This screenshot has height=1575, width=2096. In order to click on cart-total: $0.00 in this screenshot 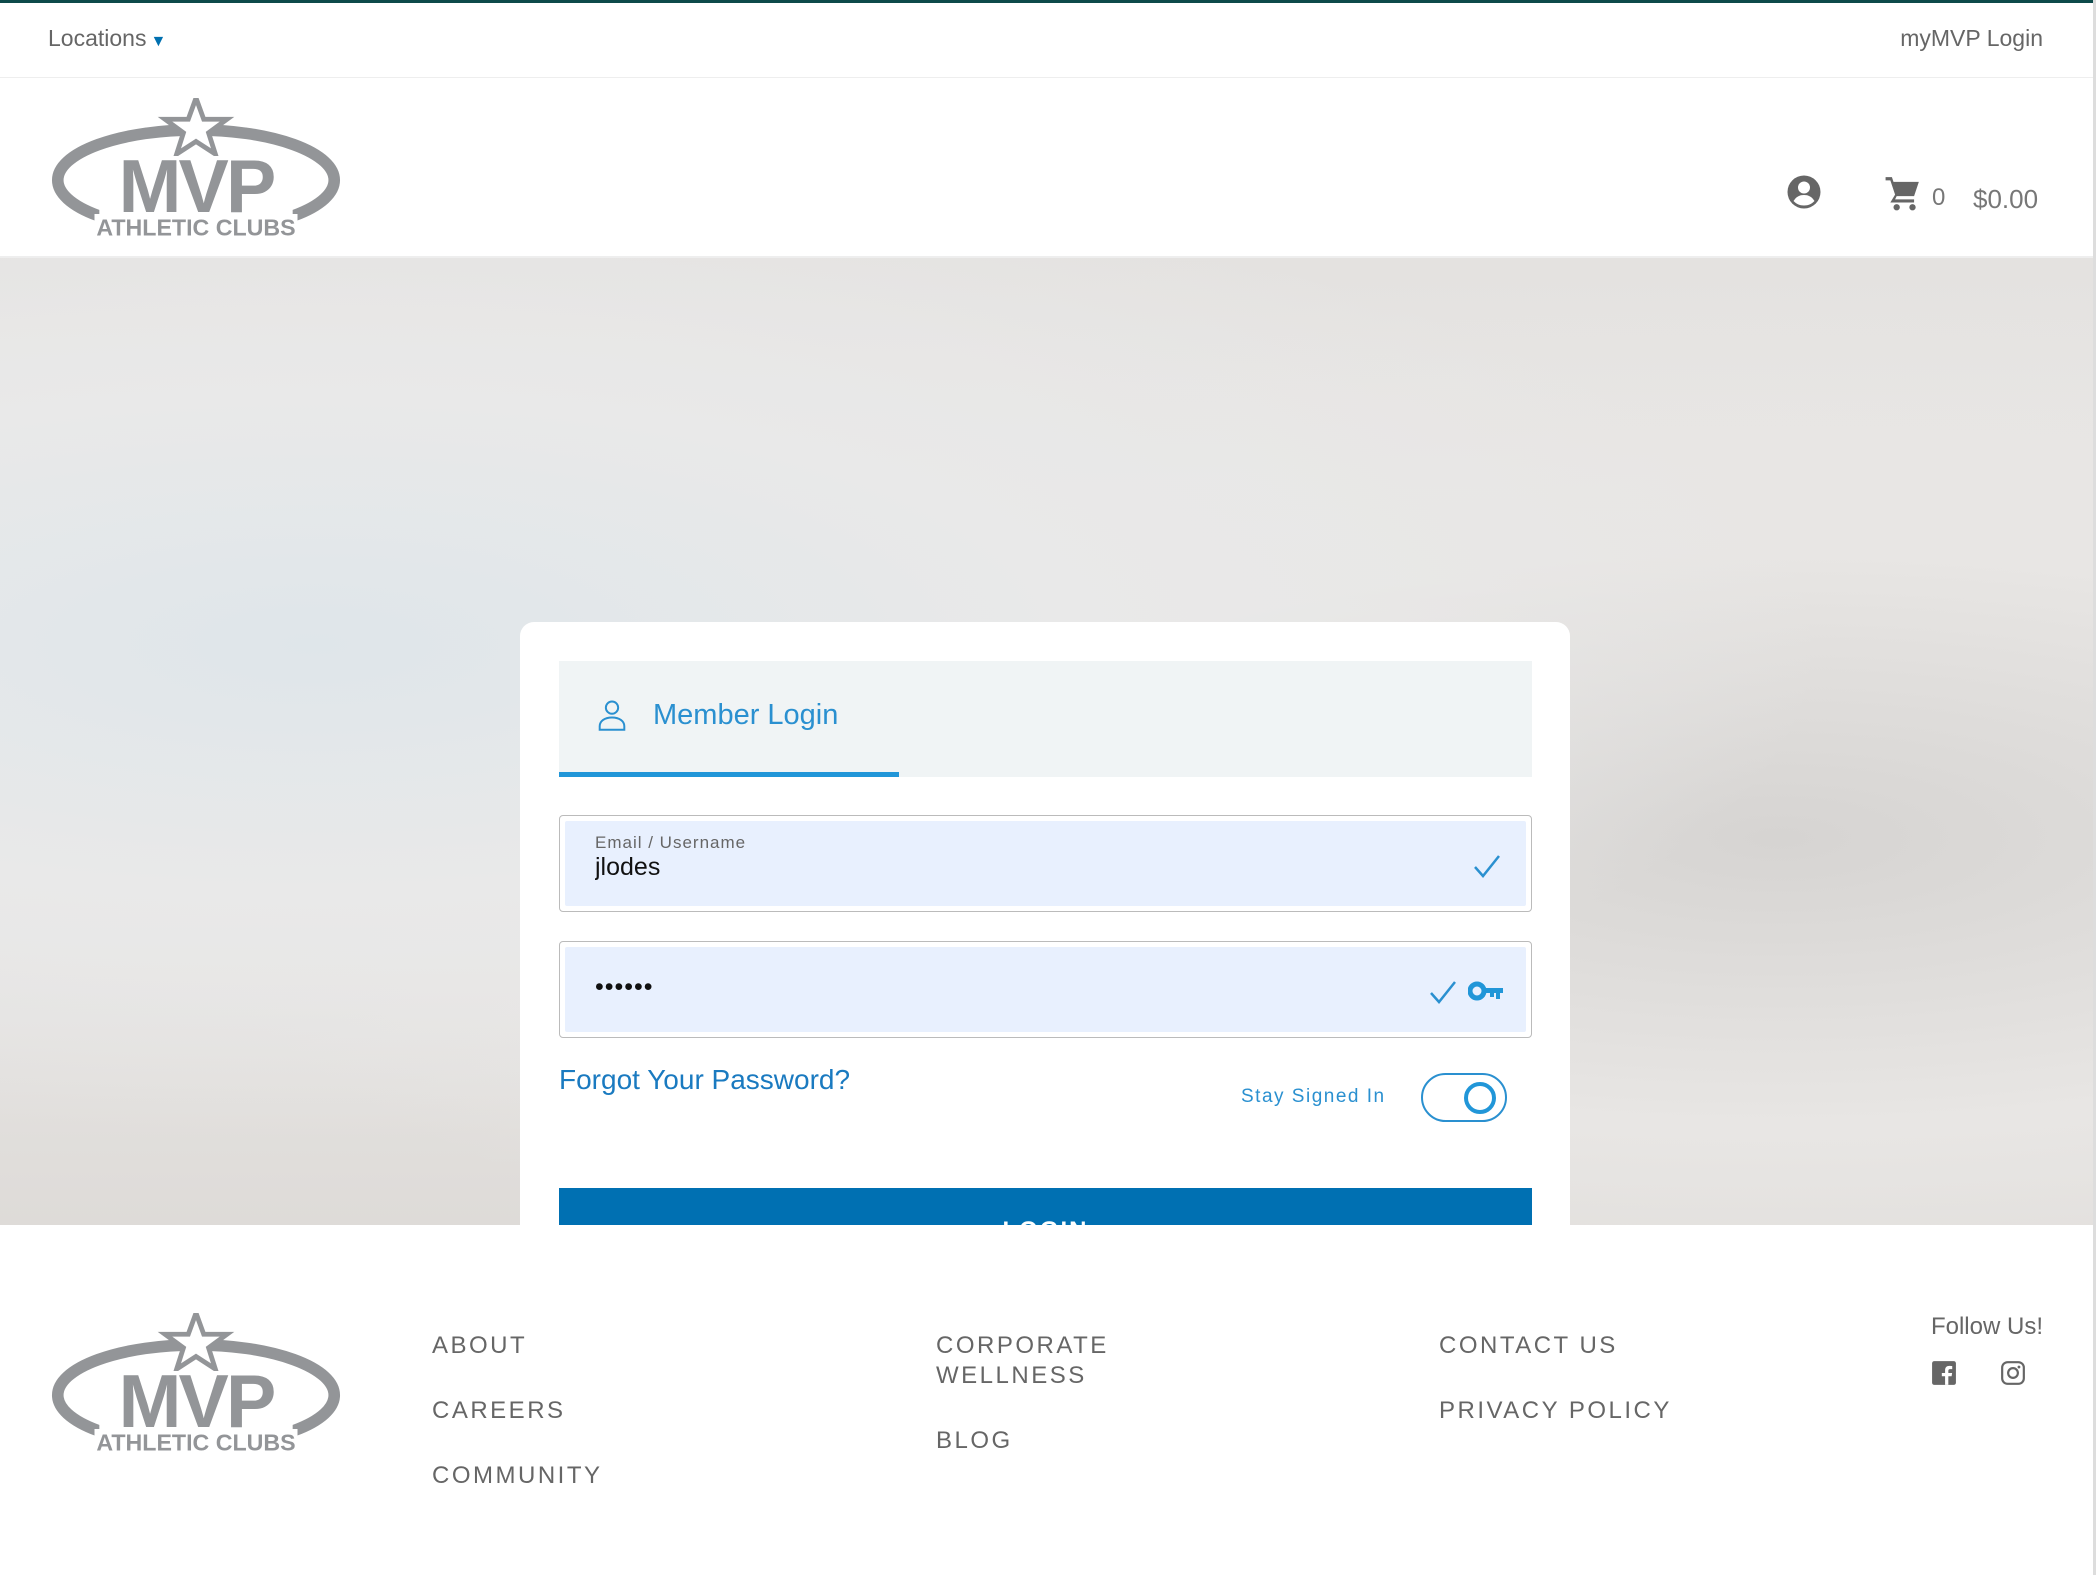, I will do `click(2006, 199)`.